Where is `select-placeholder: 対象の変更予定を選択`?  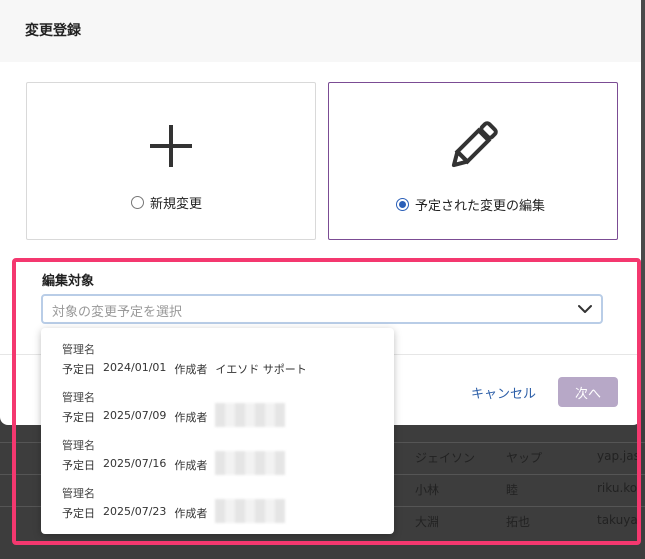
select-placeholder: 対象の変更予定を選択 is located at coordinates (117, 312).